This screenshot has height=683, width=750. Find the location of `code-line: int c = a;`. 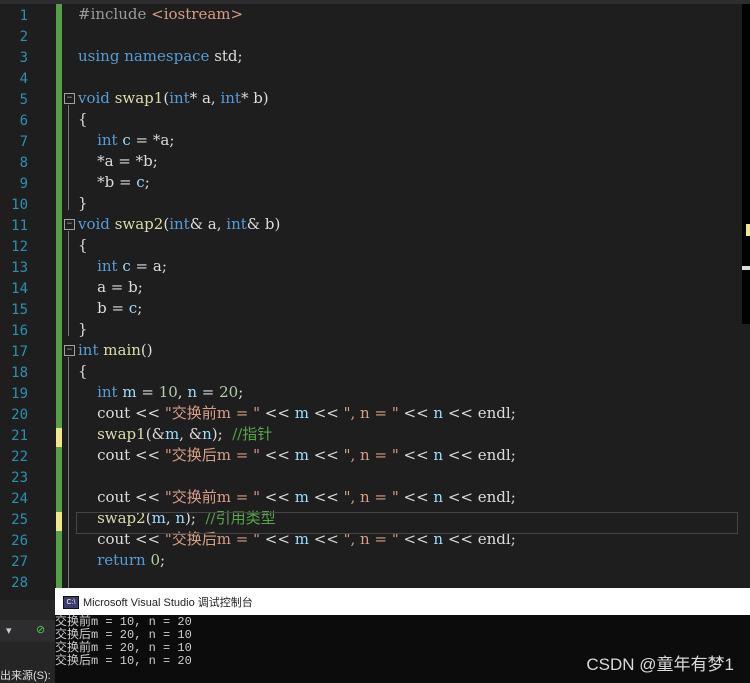

code-line: int c = a; is located at coordinates (122, 266).